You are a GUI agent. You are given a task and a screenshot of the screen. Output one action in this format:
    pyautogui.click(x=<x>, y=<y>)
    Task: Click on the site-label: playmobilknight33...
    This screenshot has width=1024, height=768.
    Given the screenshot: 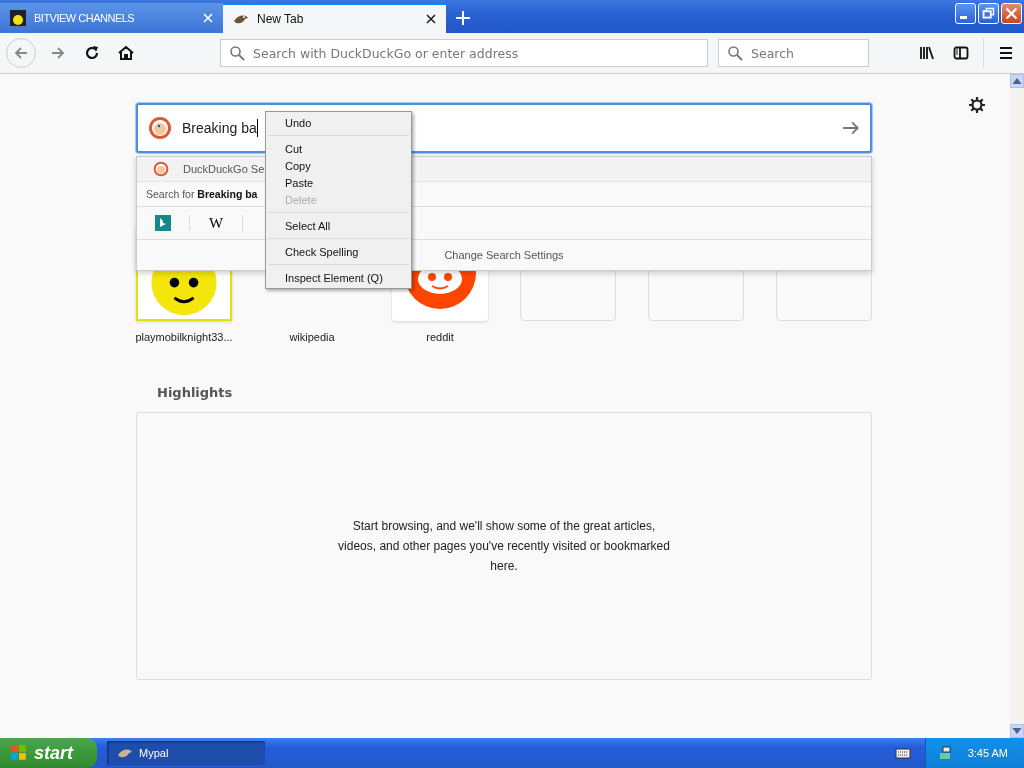 What is the action you would take?
    pyautogui.click(x=184, y=337)
    